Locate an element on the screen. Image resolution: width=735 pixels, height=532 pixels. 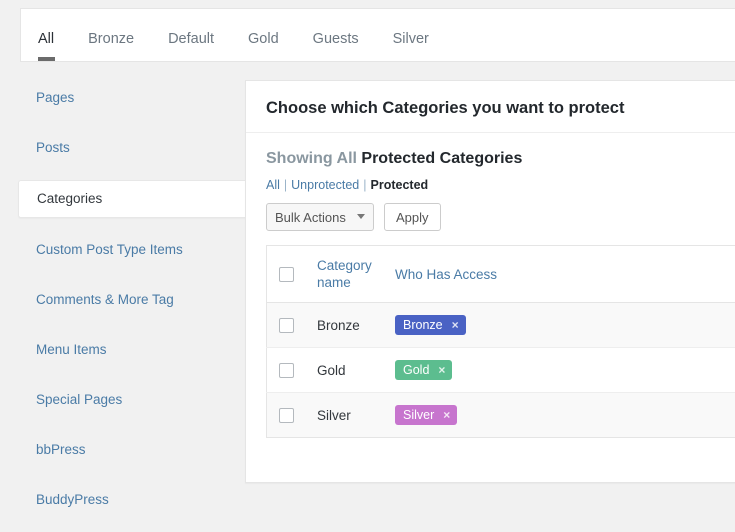
table-row: Gold Gold × is located at coordinates (501, 370).